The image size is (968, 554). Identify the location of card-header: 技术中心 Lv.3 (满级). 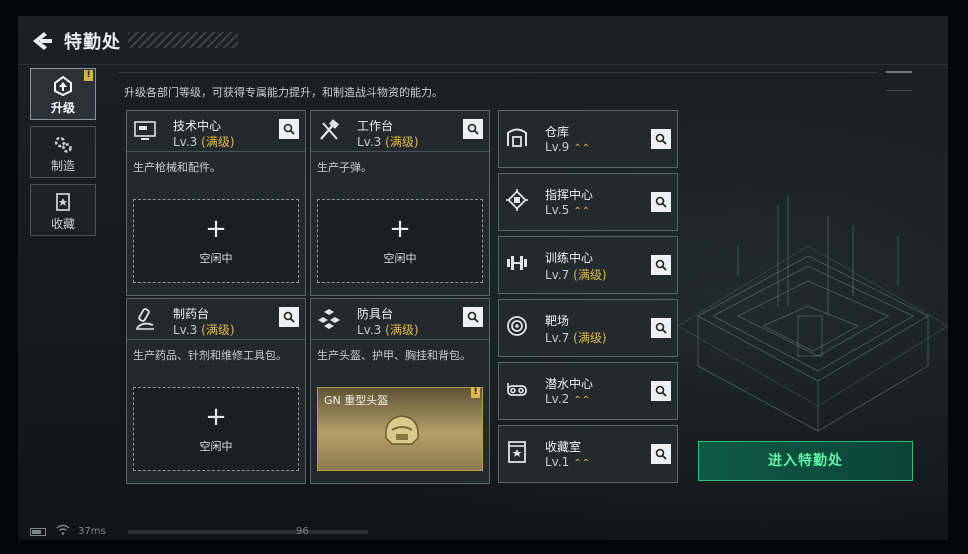
(216, 131).